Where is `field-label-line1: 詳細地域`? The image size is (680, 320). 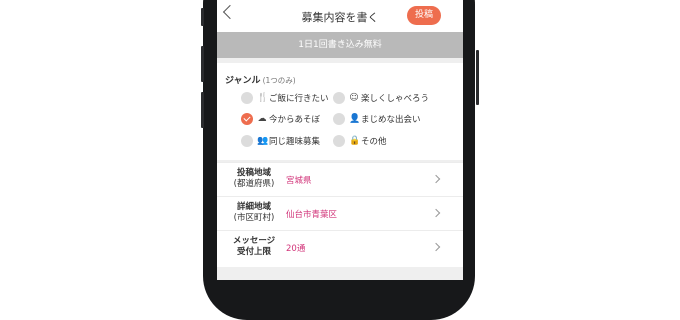 field-label-line1: 詳細地域 is located at coordinates (253, 207).